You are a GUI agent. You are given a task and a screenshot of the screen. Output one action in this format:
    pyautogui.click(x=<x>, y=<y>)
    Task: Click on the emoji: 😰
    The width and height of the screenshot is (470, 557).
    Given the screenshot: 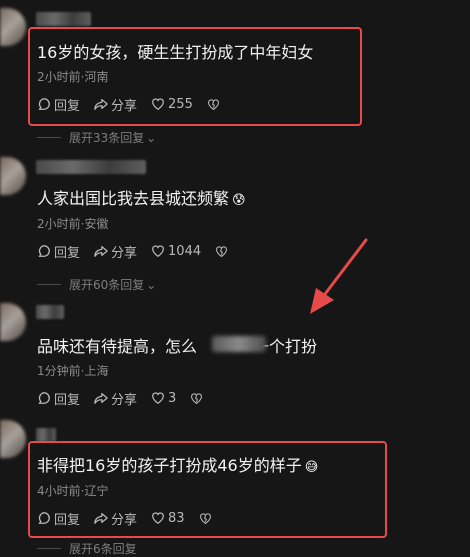 What is the action you would take?
    pyautogui.click(x=239, y=200)
    